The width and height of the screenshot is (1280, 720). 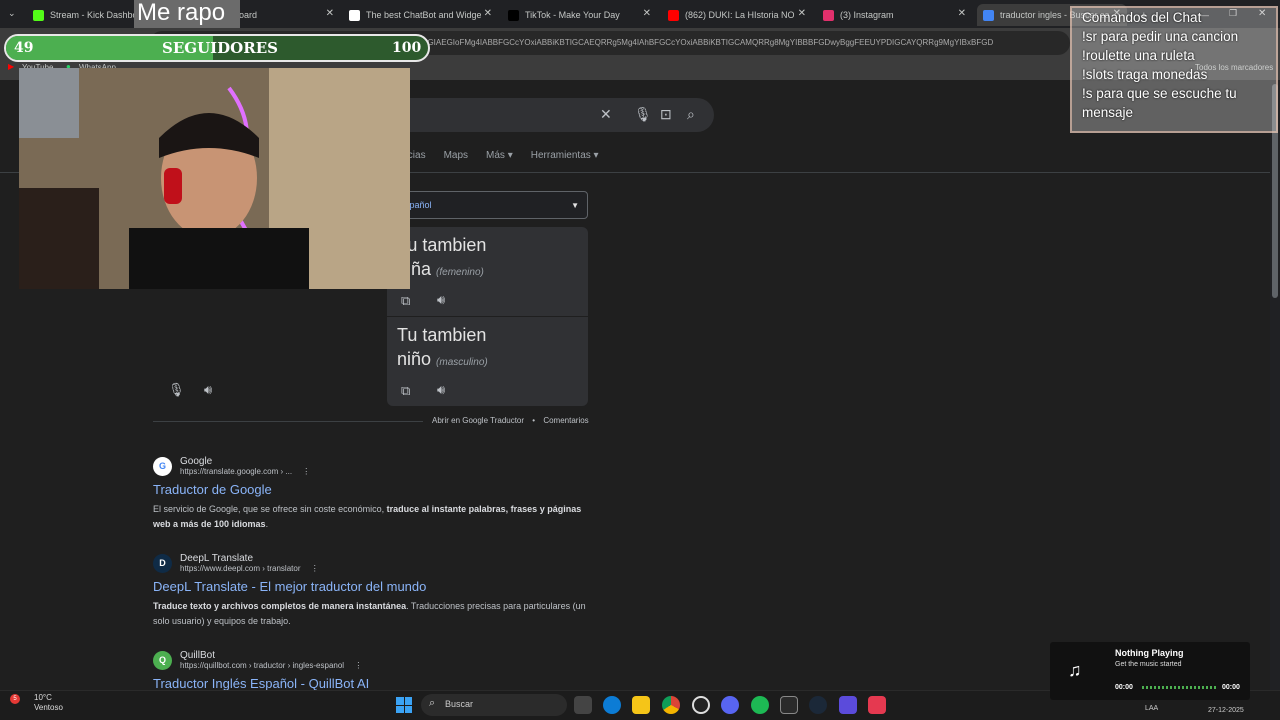 I want to click on steam-icon, so click(x=818, y=705).